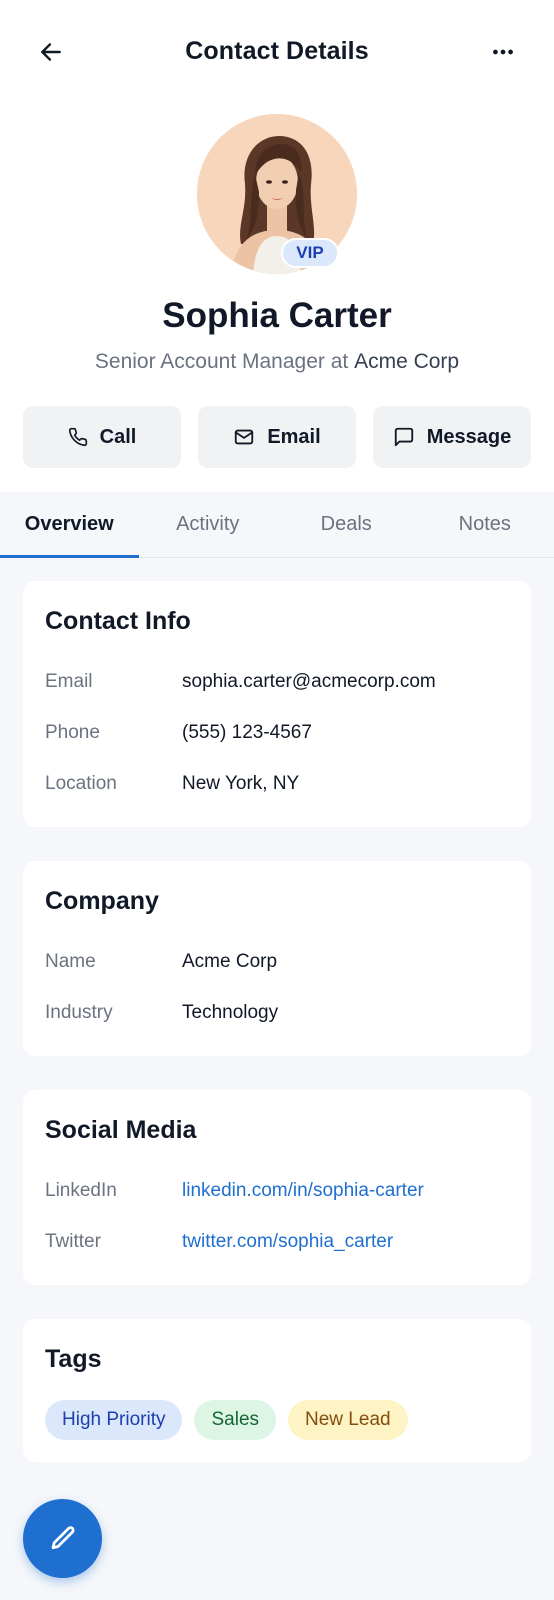  Describe the element at coordinates (309, 682) in the screenshot. I see `email-value: sophia.carter@acmecorp.com` at that location.